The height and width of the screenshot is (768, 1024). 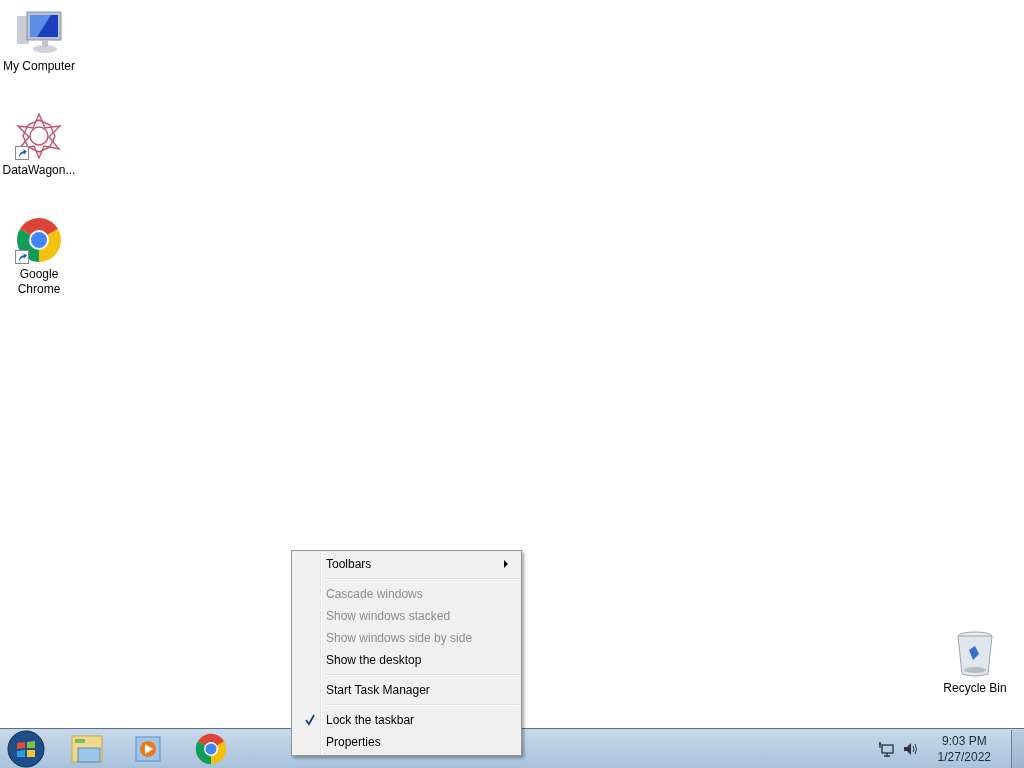 What do you see at coordinates (975, 654) in the screenshot?
I see `recycle-bin-icon` at bounding box center [975, 654].